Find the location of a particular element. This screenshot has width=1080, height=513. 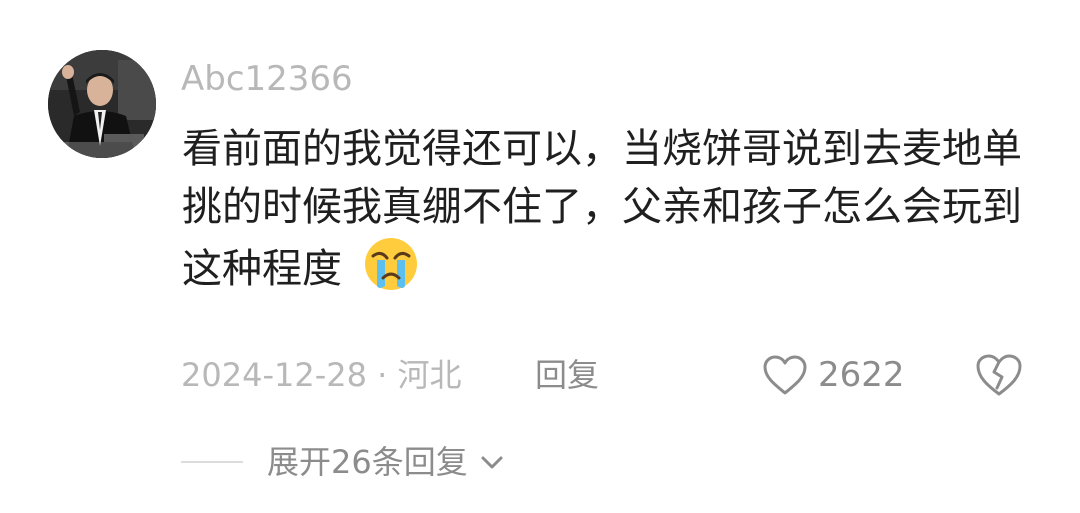

dislike-button is located at coordinates (999, 375).